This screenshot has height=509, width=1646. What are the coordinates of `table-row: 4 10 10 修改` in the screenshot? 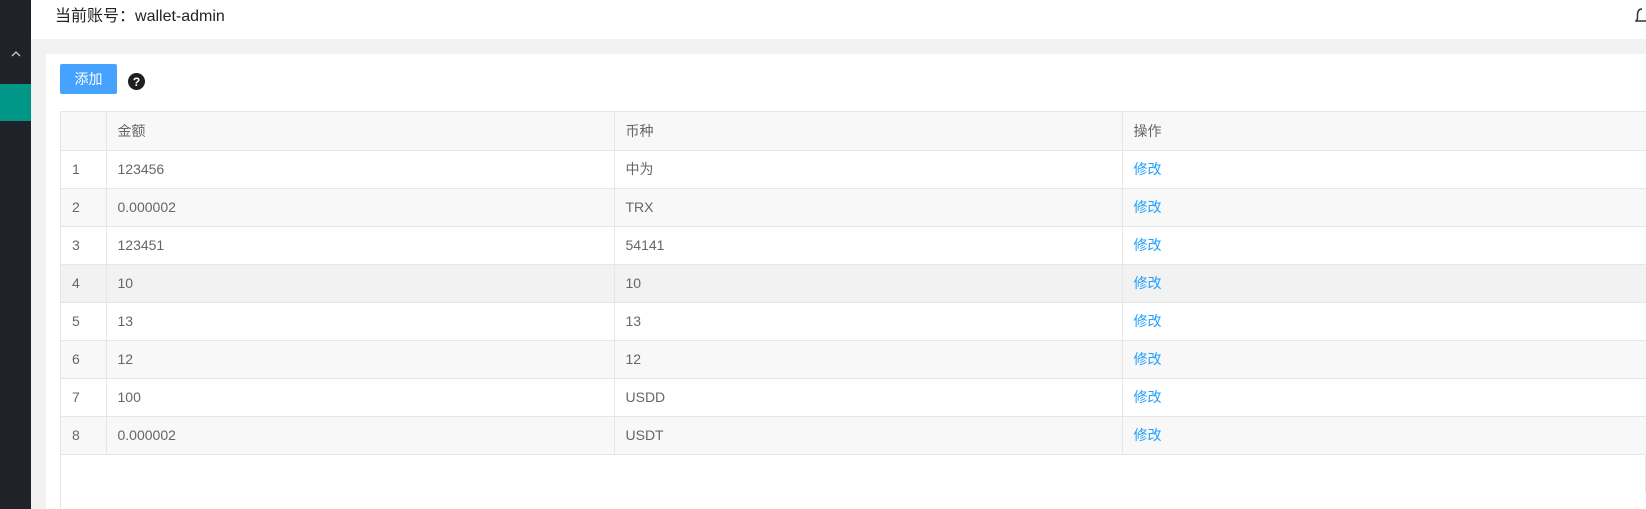 It's located at (853, 283).